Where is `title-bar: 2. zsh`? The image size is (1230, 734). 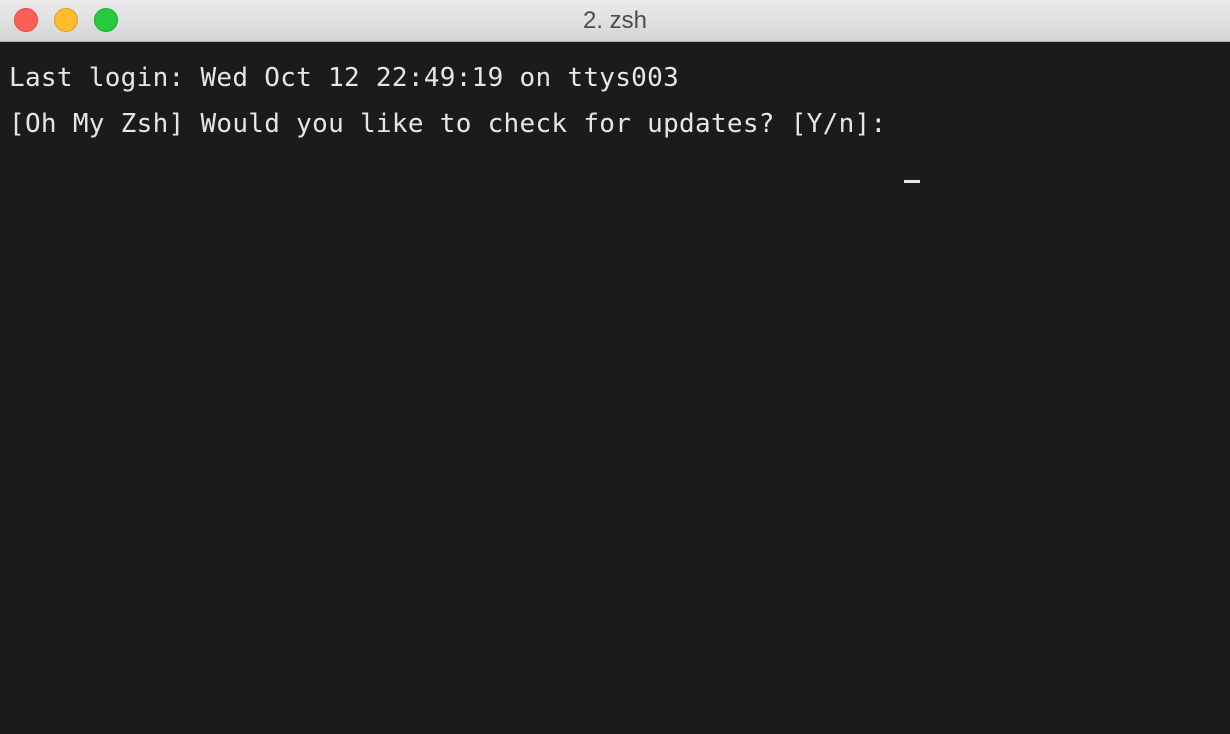 title-bar: 2. zsh is located at coordinates (615, 21).